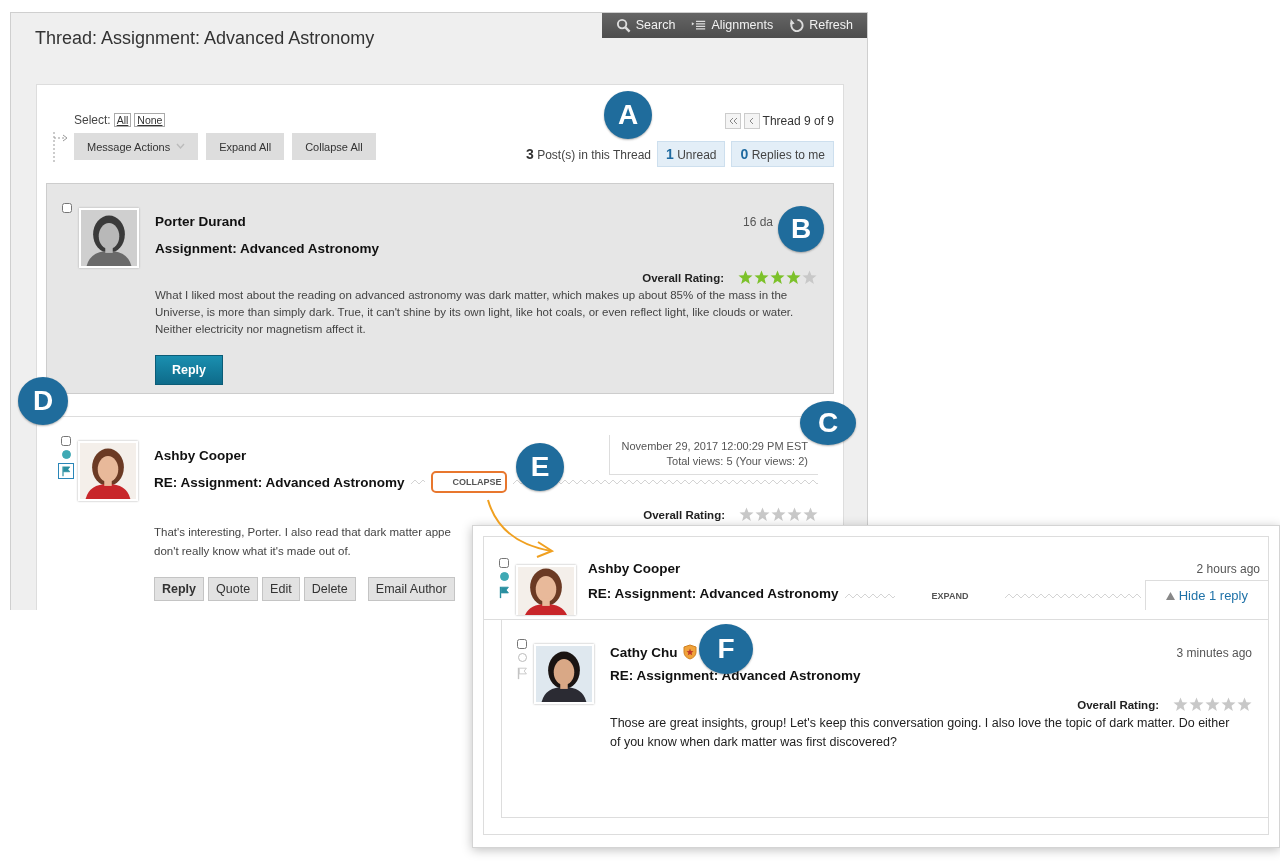  Describe the element at coordinates (623, 25) in the screenshot. I see `search-icon` at that location.